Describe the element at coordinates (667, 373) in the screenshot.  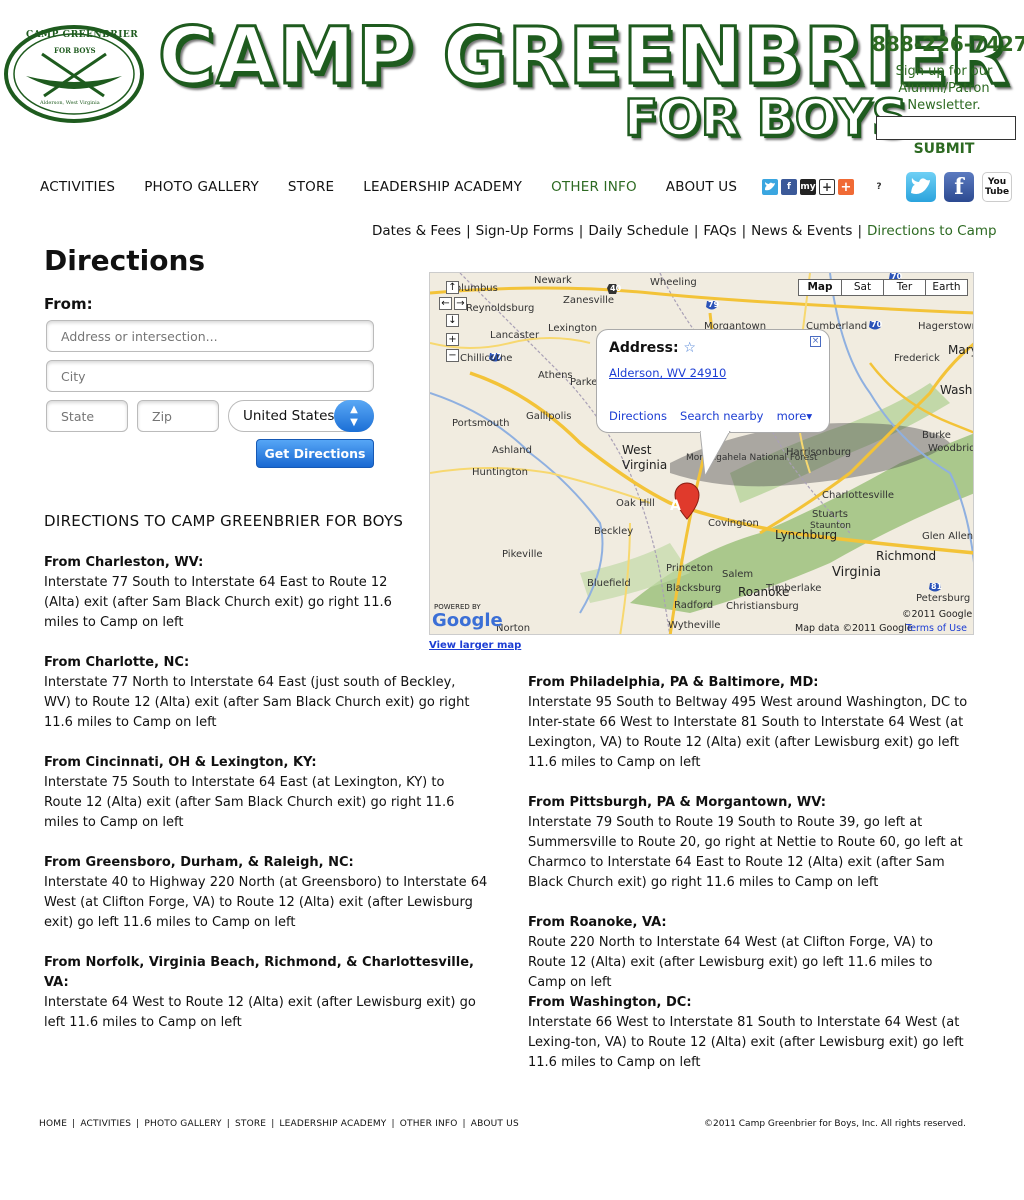
I see `bubble-address-link: Alderson, WV 24910` at that location.